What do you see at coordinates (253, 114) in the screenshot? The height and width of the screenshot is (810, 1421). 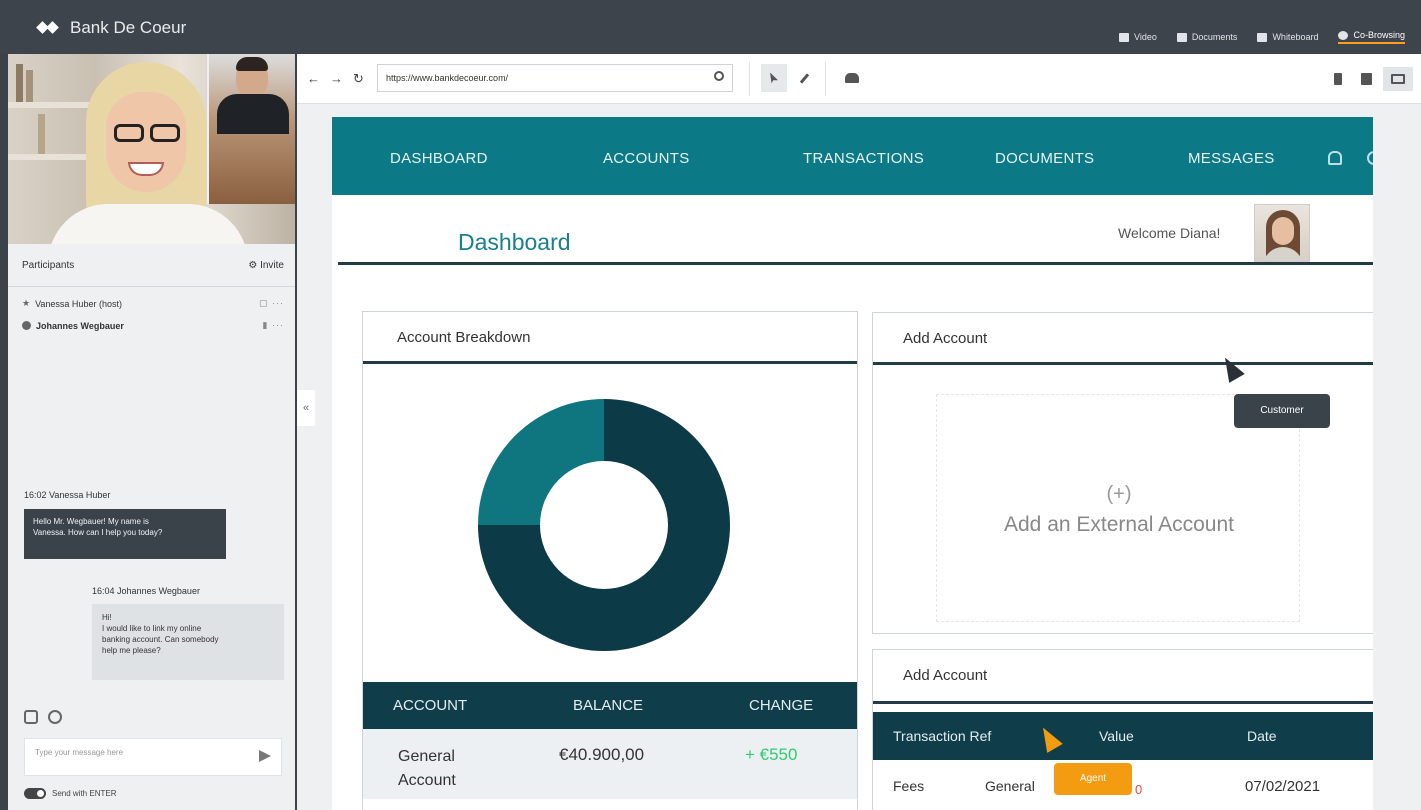 I see `participant-body` at bounding box center [253, 114].